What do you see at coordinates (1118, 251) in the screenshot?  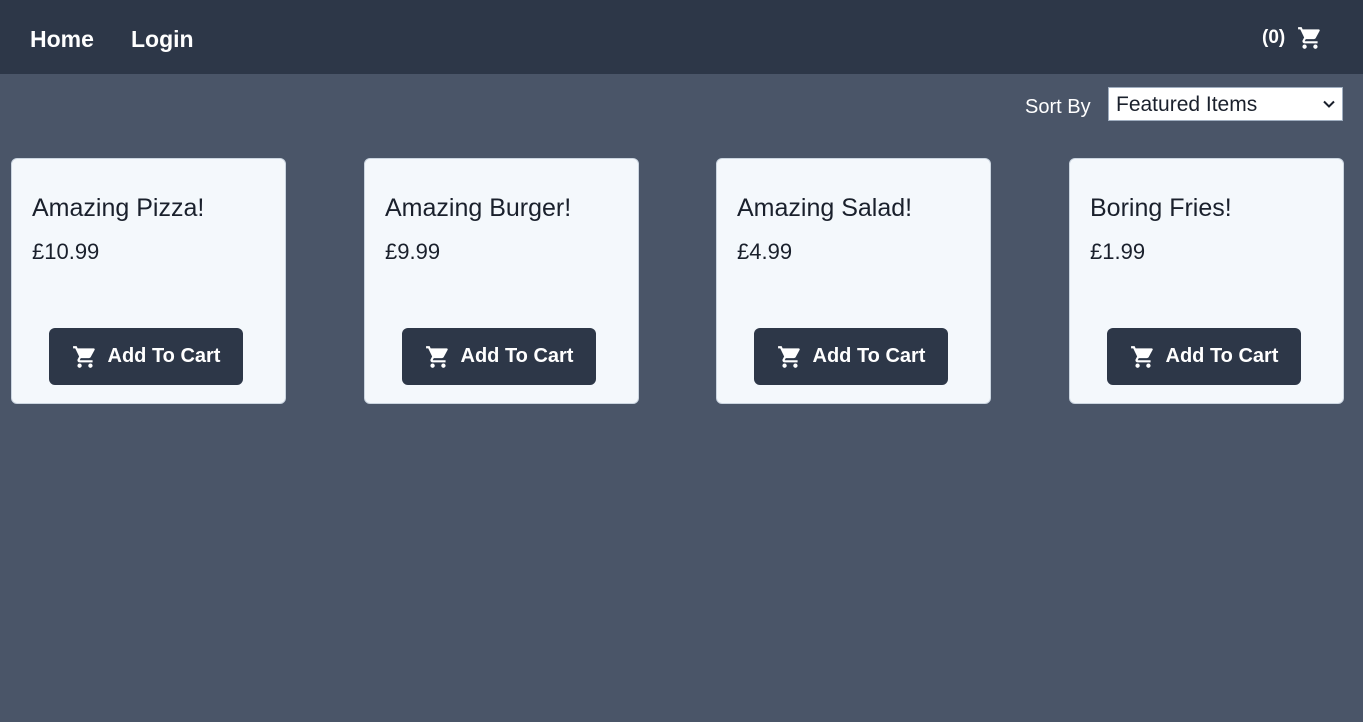 I see `product-price: £1.99` at bounding box center [1118, 251].